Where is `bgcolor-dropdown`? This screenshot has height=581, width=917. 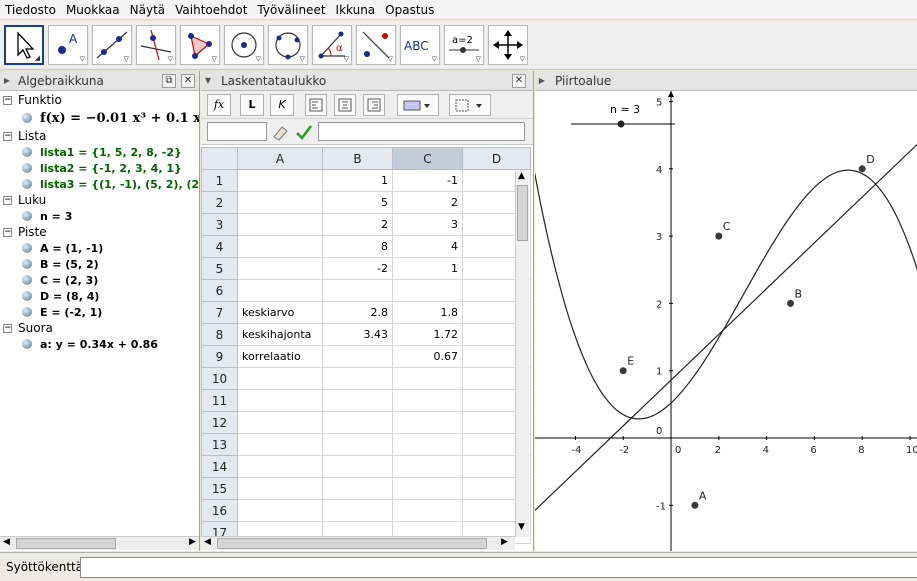
bgcolor-dropdown is located at coordinates (418, 105).